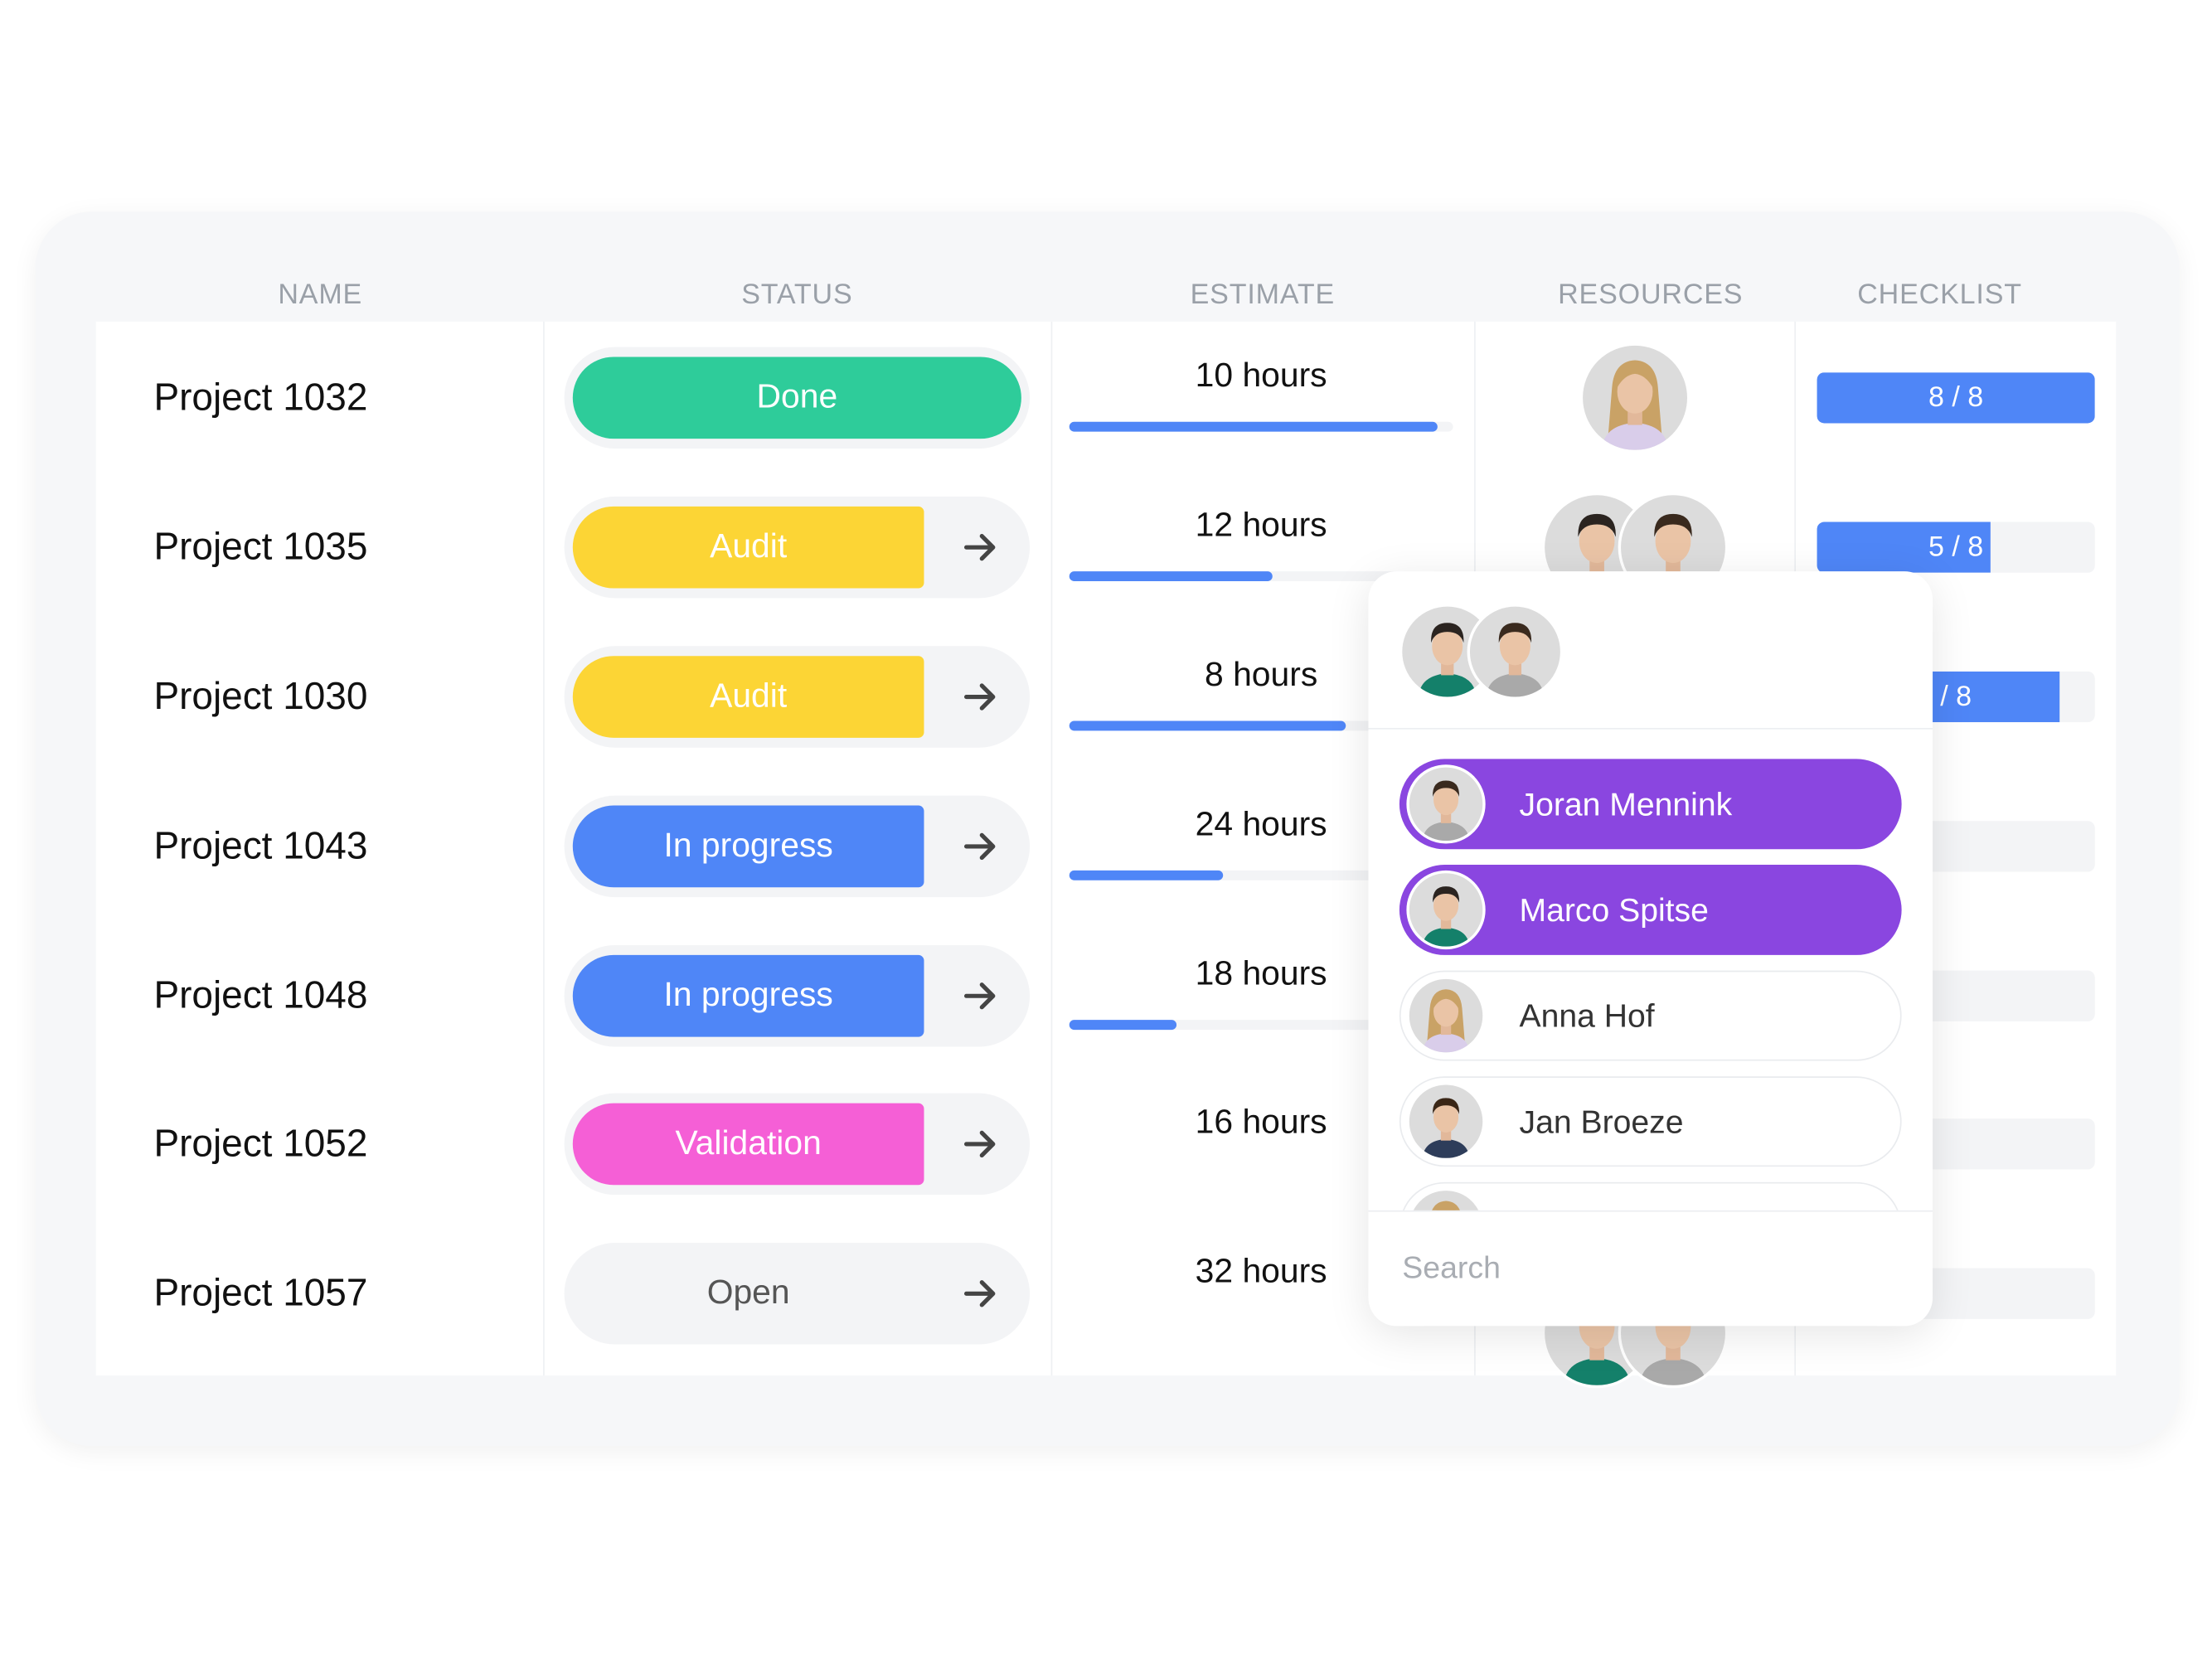  Describe the element at coordinates (1614, 909) in the screenshot. I see `person-name: Marco Spitse` at that location.